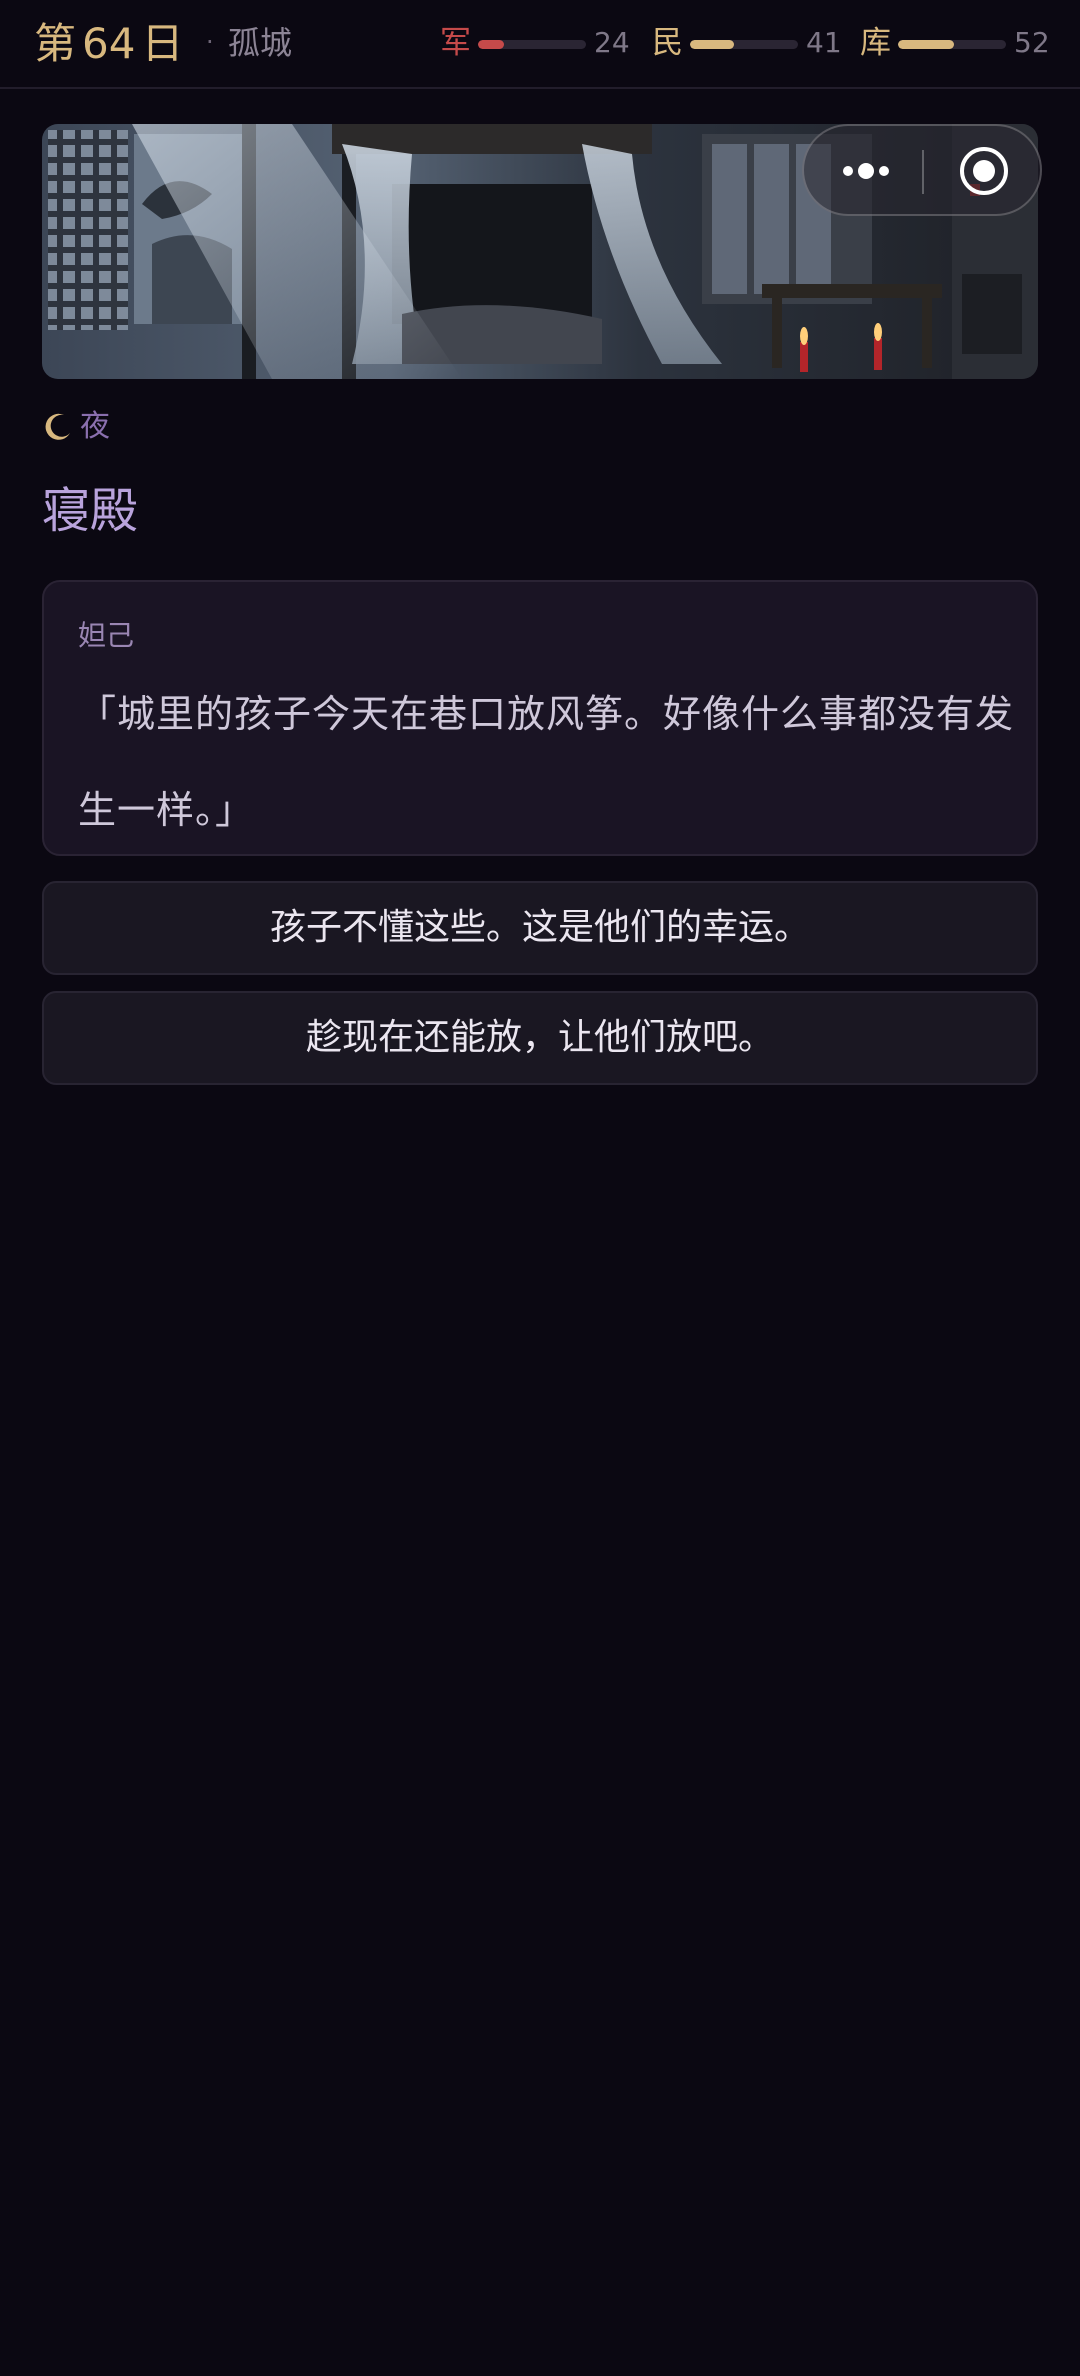 The width and height of the screenshot is (1080, 2376). I want to click on dialogue-card: 妲己 「城里的孩子今天在巷口放风筝。好像什么事都没有发生一样。」, so click(540, 718).